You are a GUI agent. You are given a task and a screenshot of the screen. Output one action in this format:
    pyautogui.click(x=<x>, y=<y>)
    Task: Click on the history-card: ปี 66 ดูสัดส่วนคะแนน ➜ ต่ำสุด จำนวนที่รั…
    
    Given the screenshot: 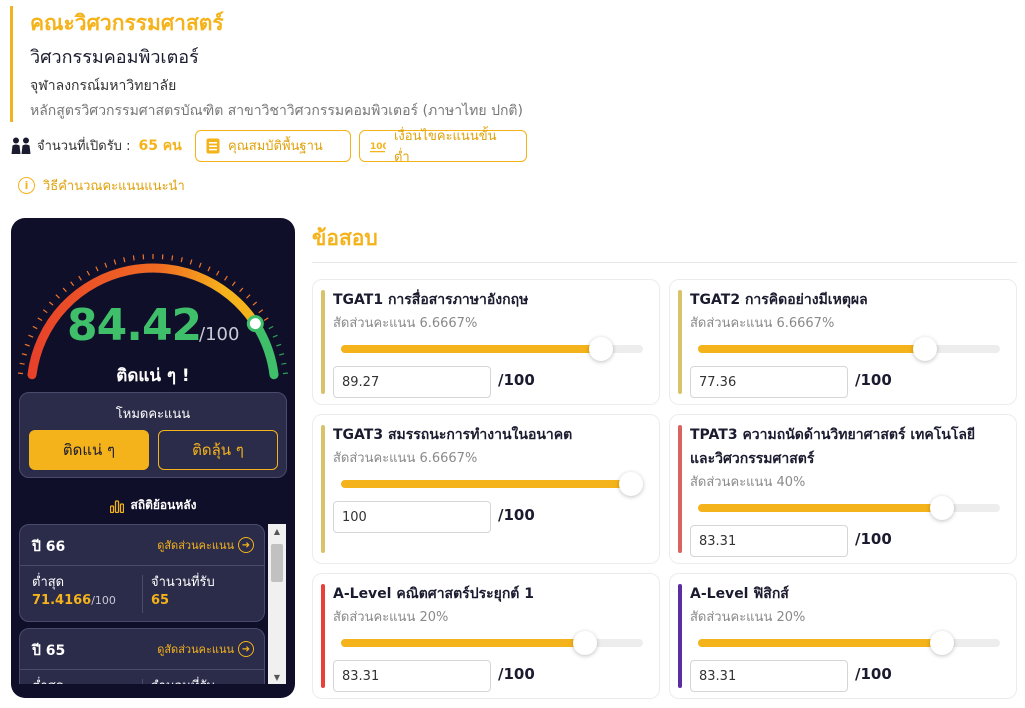 What is the action you would take?
    pyautogui.click(x=142, y=573)
    